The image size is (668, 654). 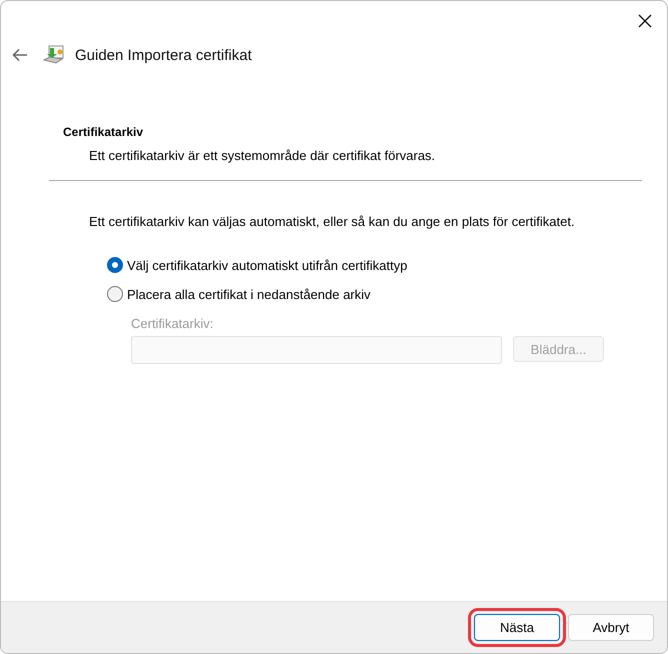 I want to click on certificate-import-icon, so click(x=54, y=55).